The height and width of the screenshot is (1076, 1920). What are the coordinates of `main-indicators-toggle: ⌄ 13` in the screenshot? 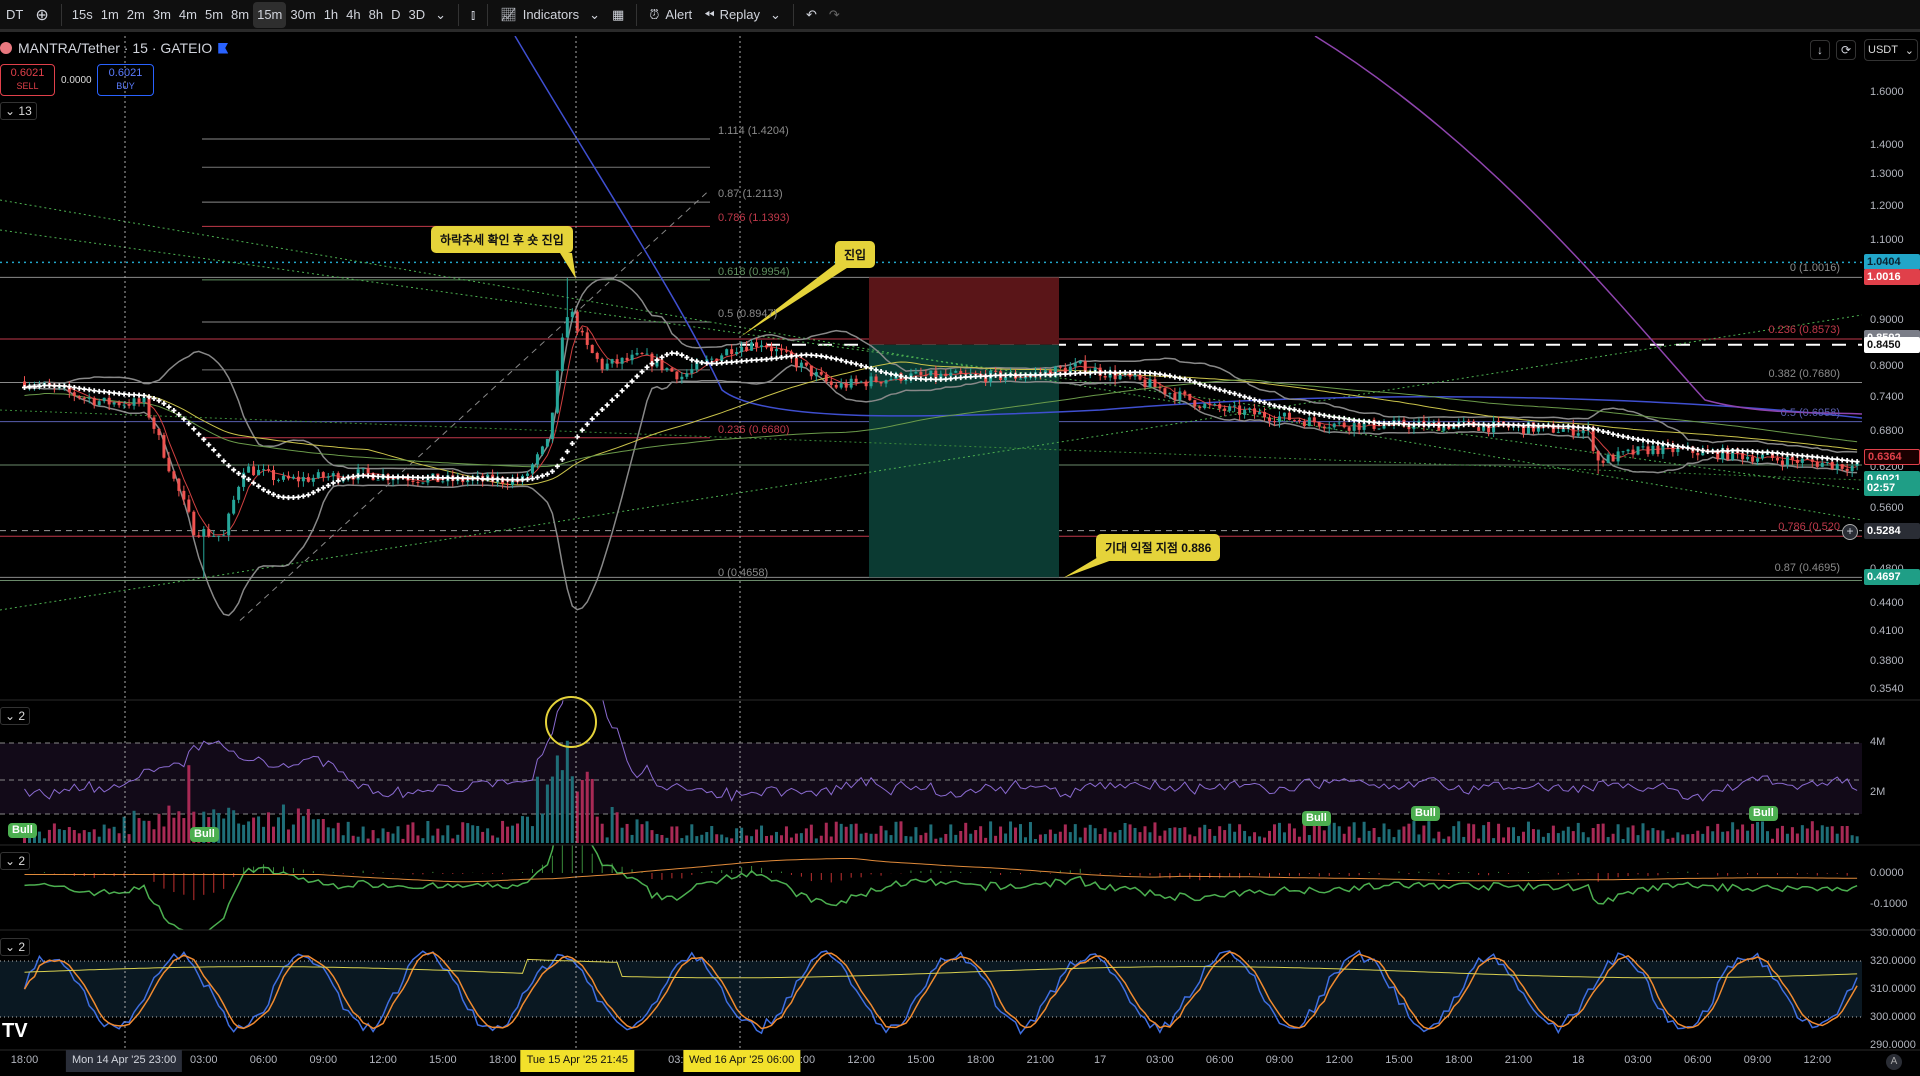 It's located at (18, 111).